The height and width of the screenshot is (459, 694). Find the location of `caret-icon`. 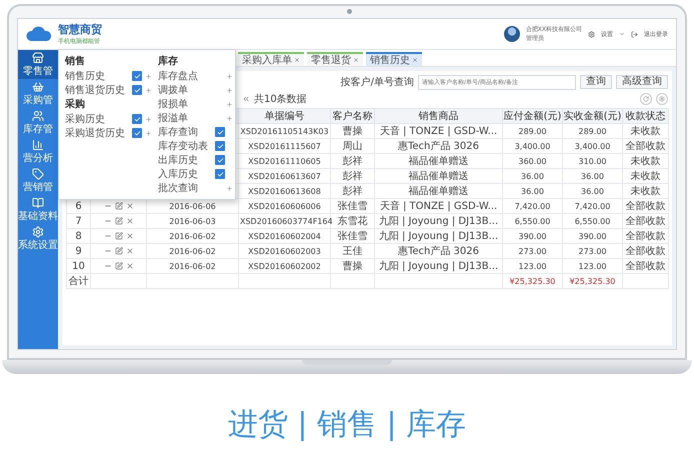

caret-icon is located at coordinates (622, 34).